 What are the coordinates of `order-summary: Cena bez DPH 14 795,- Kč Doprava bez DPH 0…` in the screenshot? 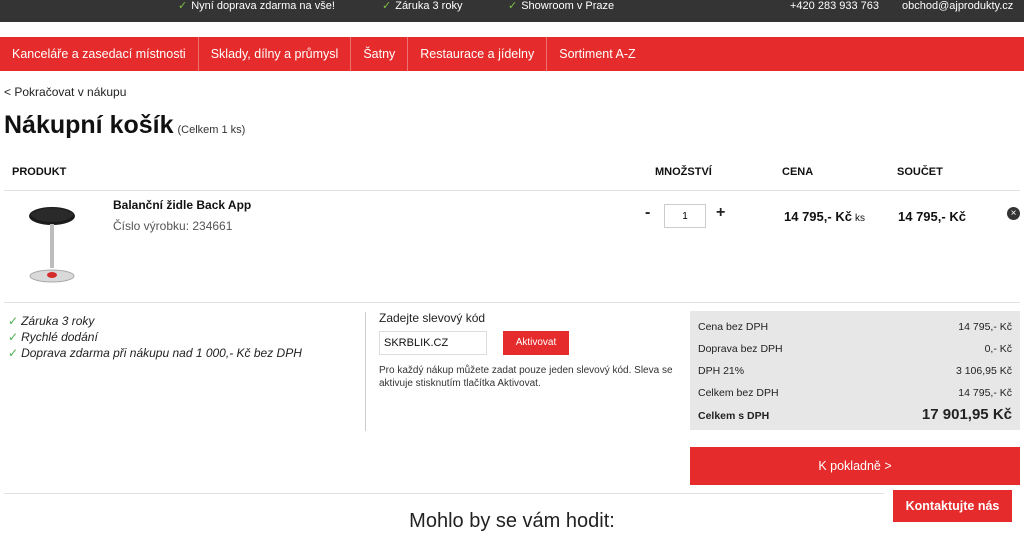 It's located at (855, 370).